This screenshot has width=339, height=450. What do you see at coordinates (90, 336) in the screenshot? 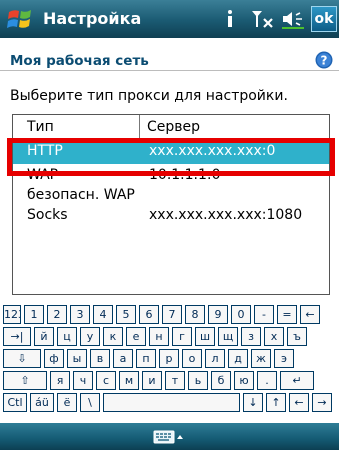
I see `keyboard-key: у` at bounding box center [90, 336].